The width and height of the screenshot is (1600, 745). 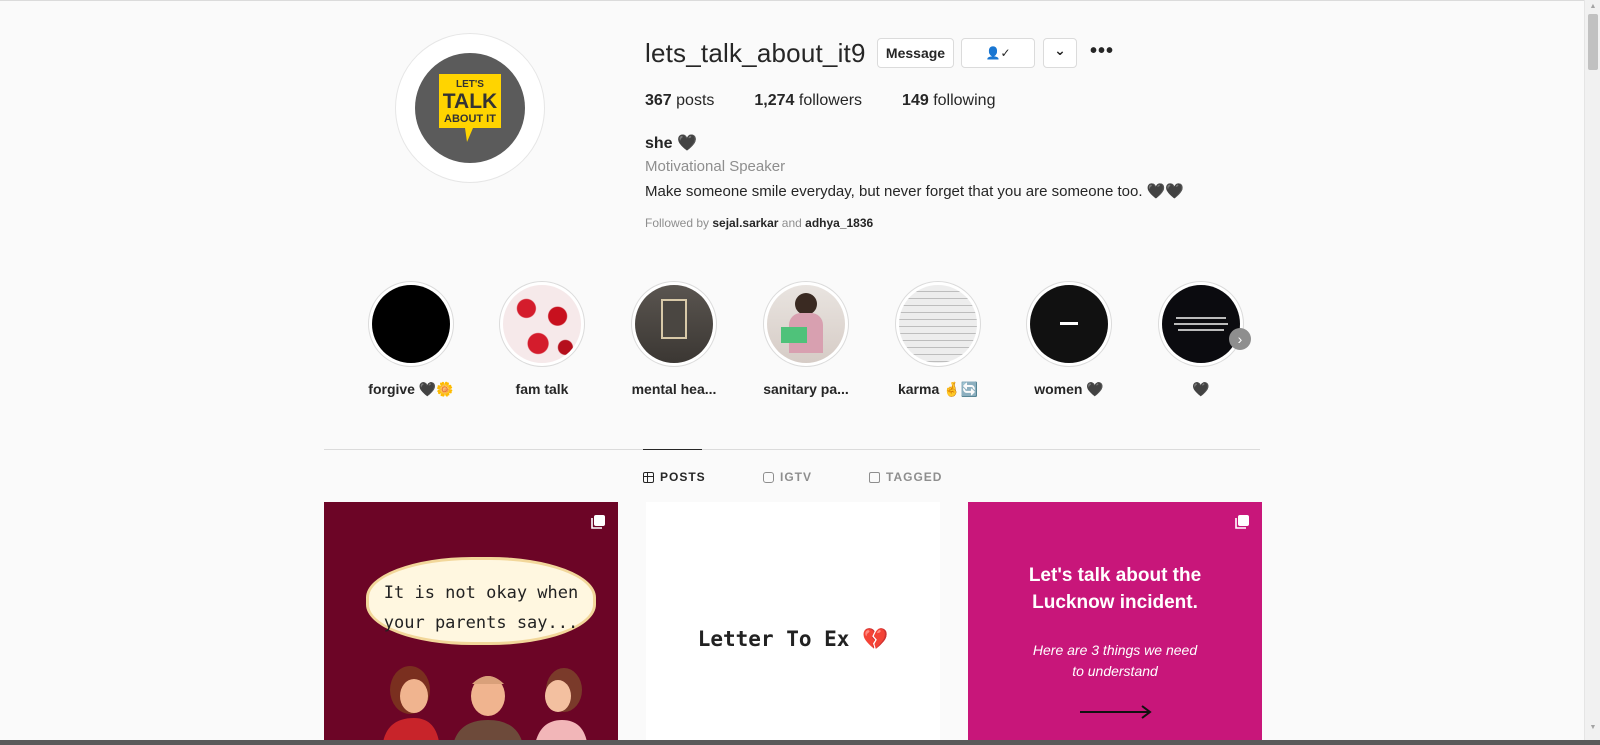 What do you see at coordinates (677, 223) in the screenshot?
I see `followed-by-prefix: Followed by` at bounding box center [677, 223].